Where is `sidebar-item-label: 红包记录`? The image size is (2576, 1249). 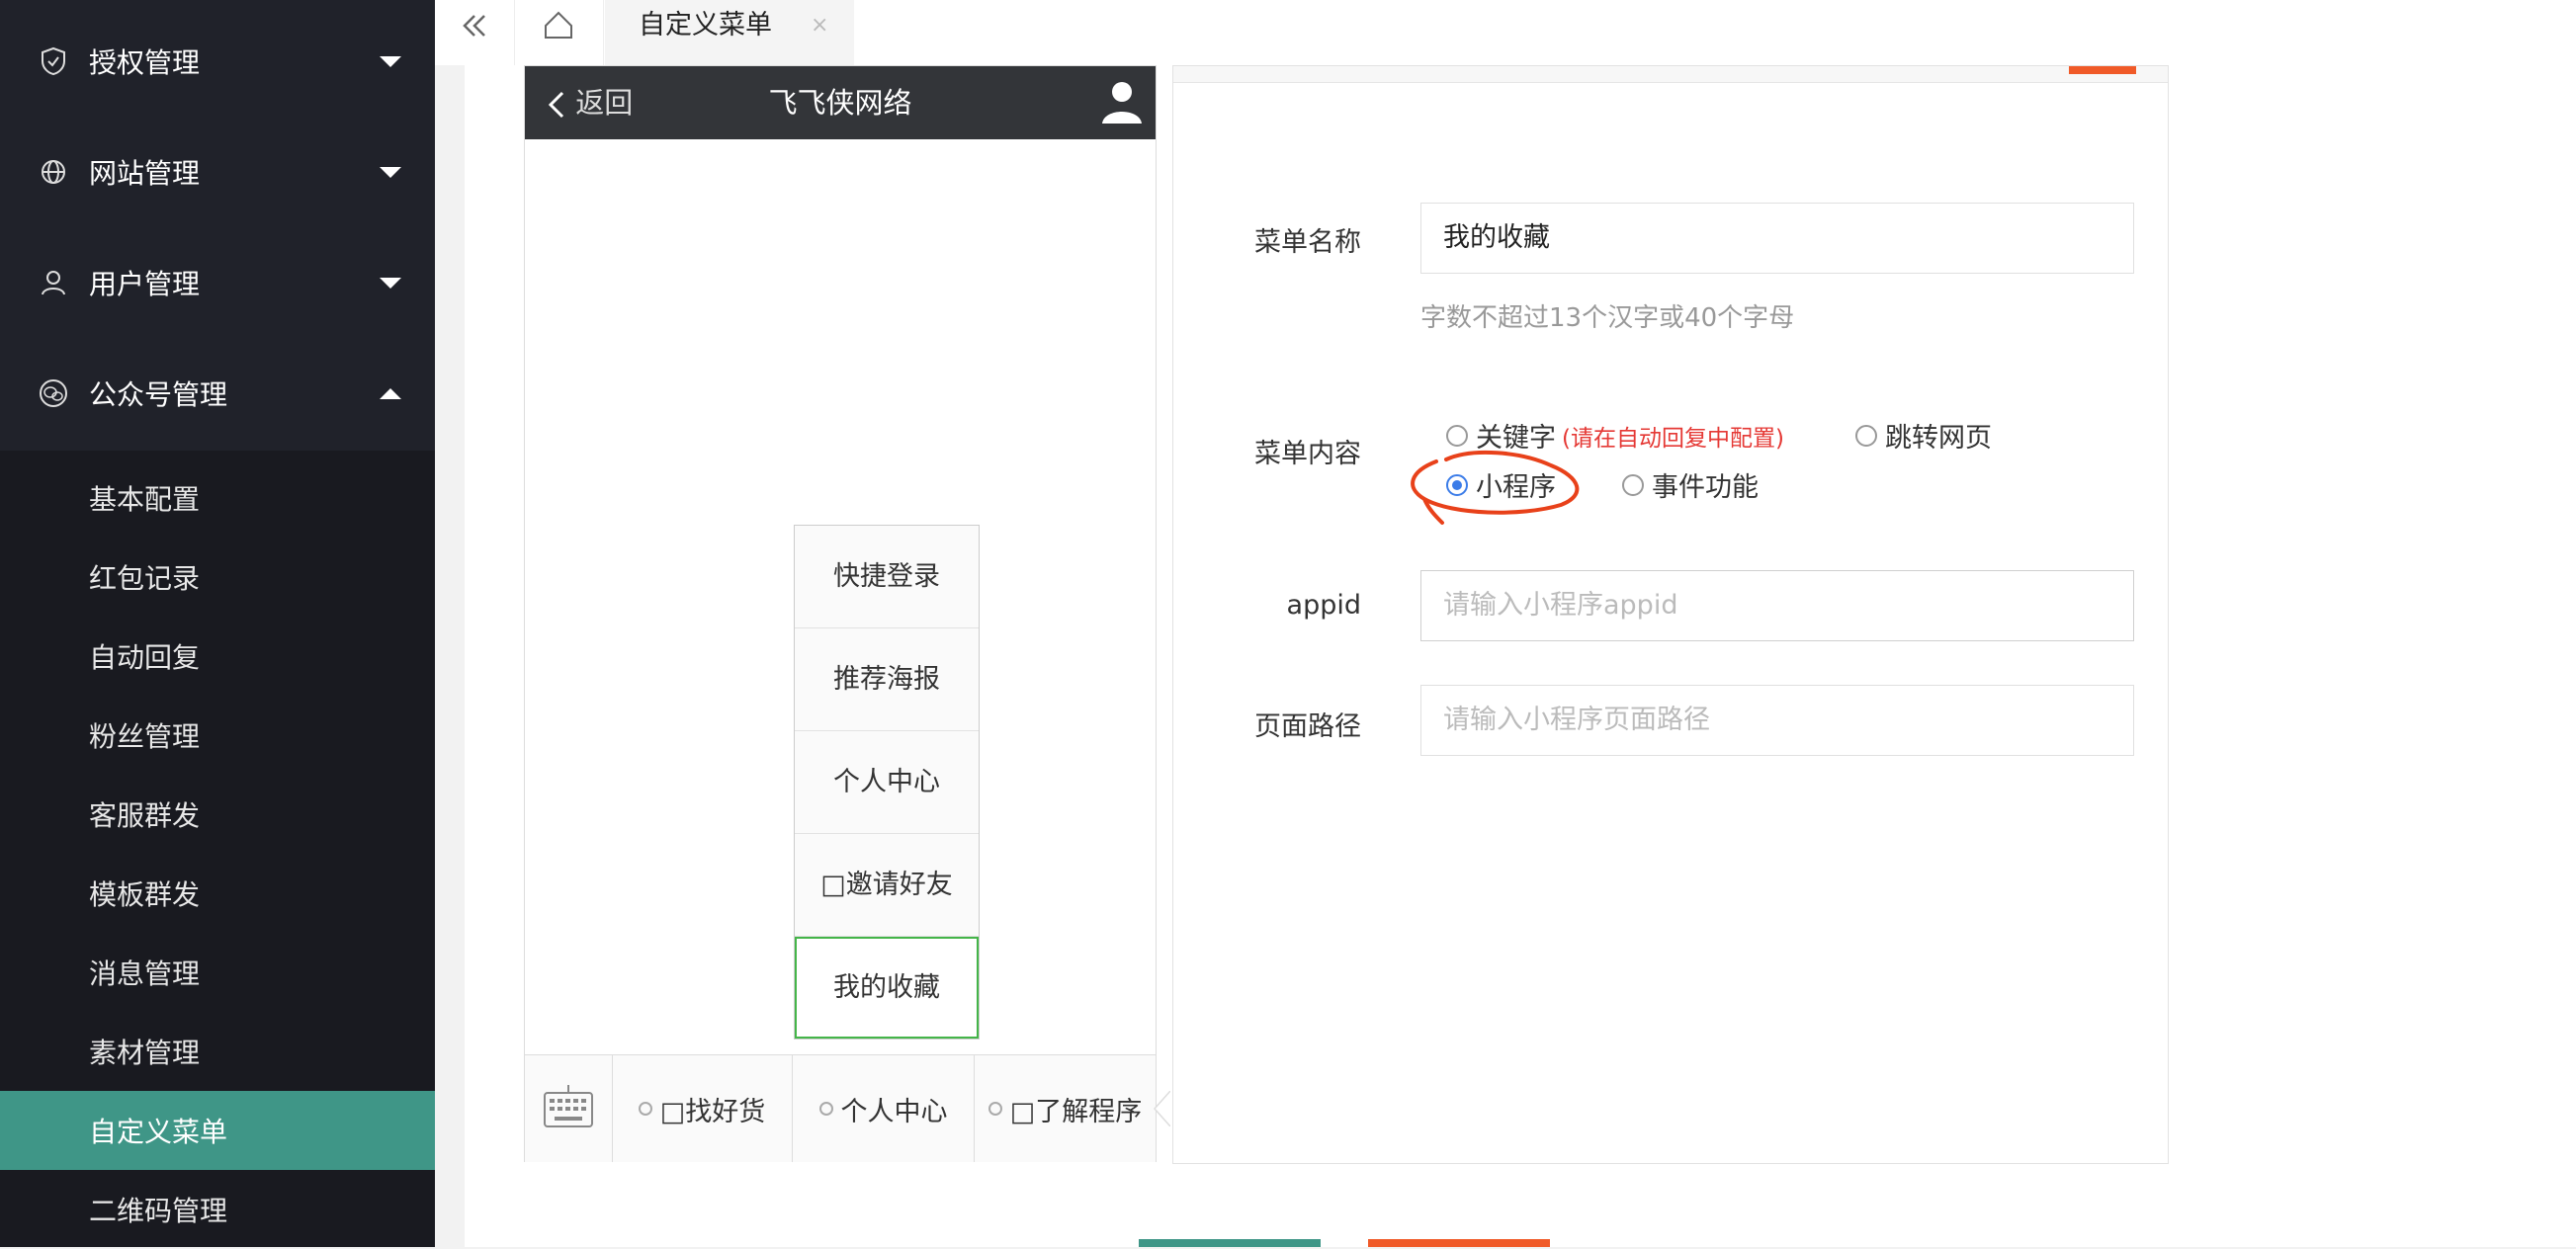
sidebar-item-label: 红包记录 is located at coordinates (145, 578).